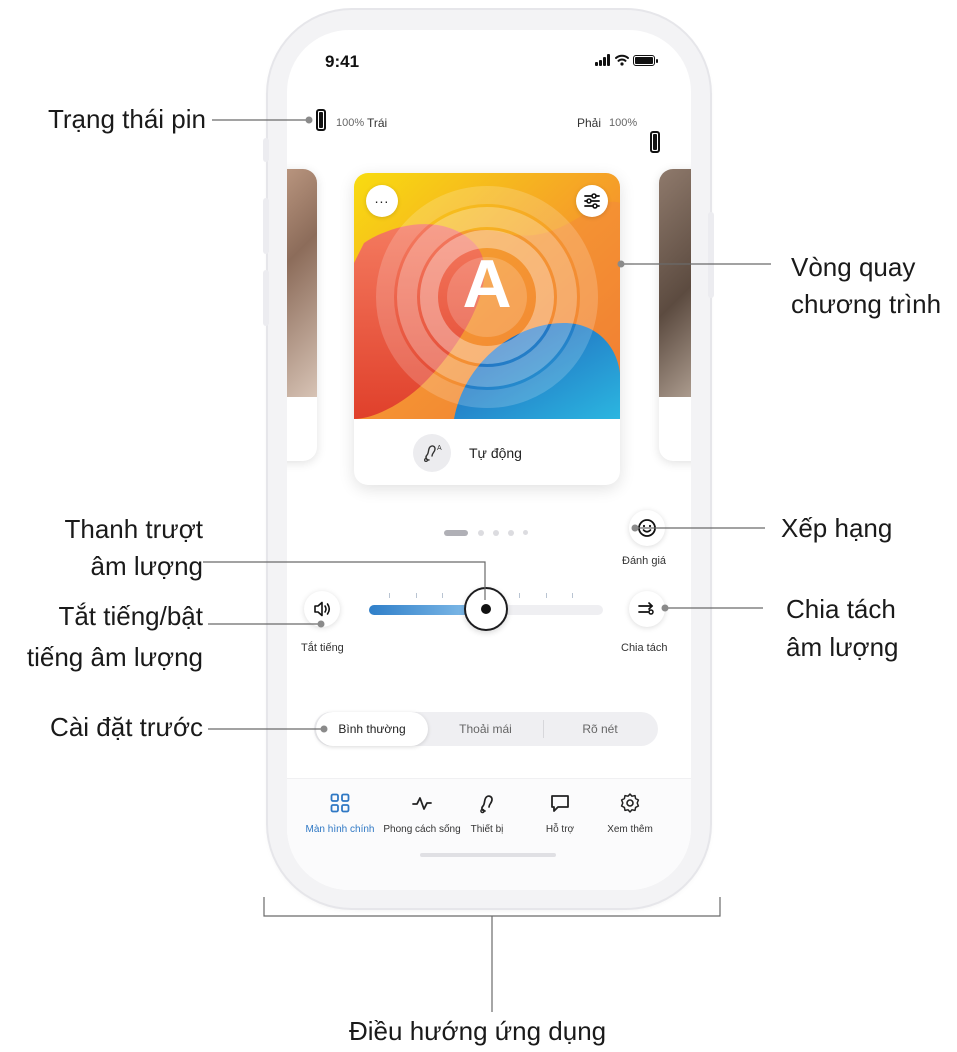  What do you see at coordinates (340, 829) in the screenshot?
I see `nav-home-label: Màn hình chính` at bounding box center [340, 829].